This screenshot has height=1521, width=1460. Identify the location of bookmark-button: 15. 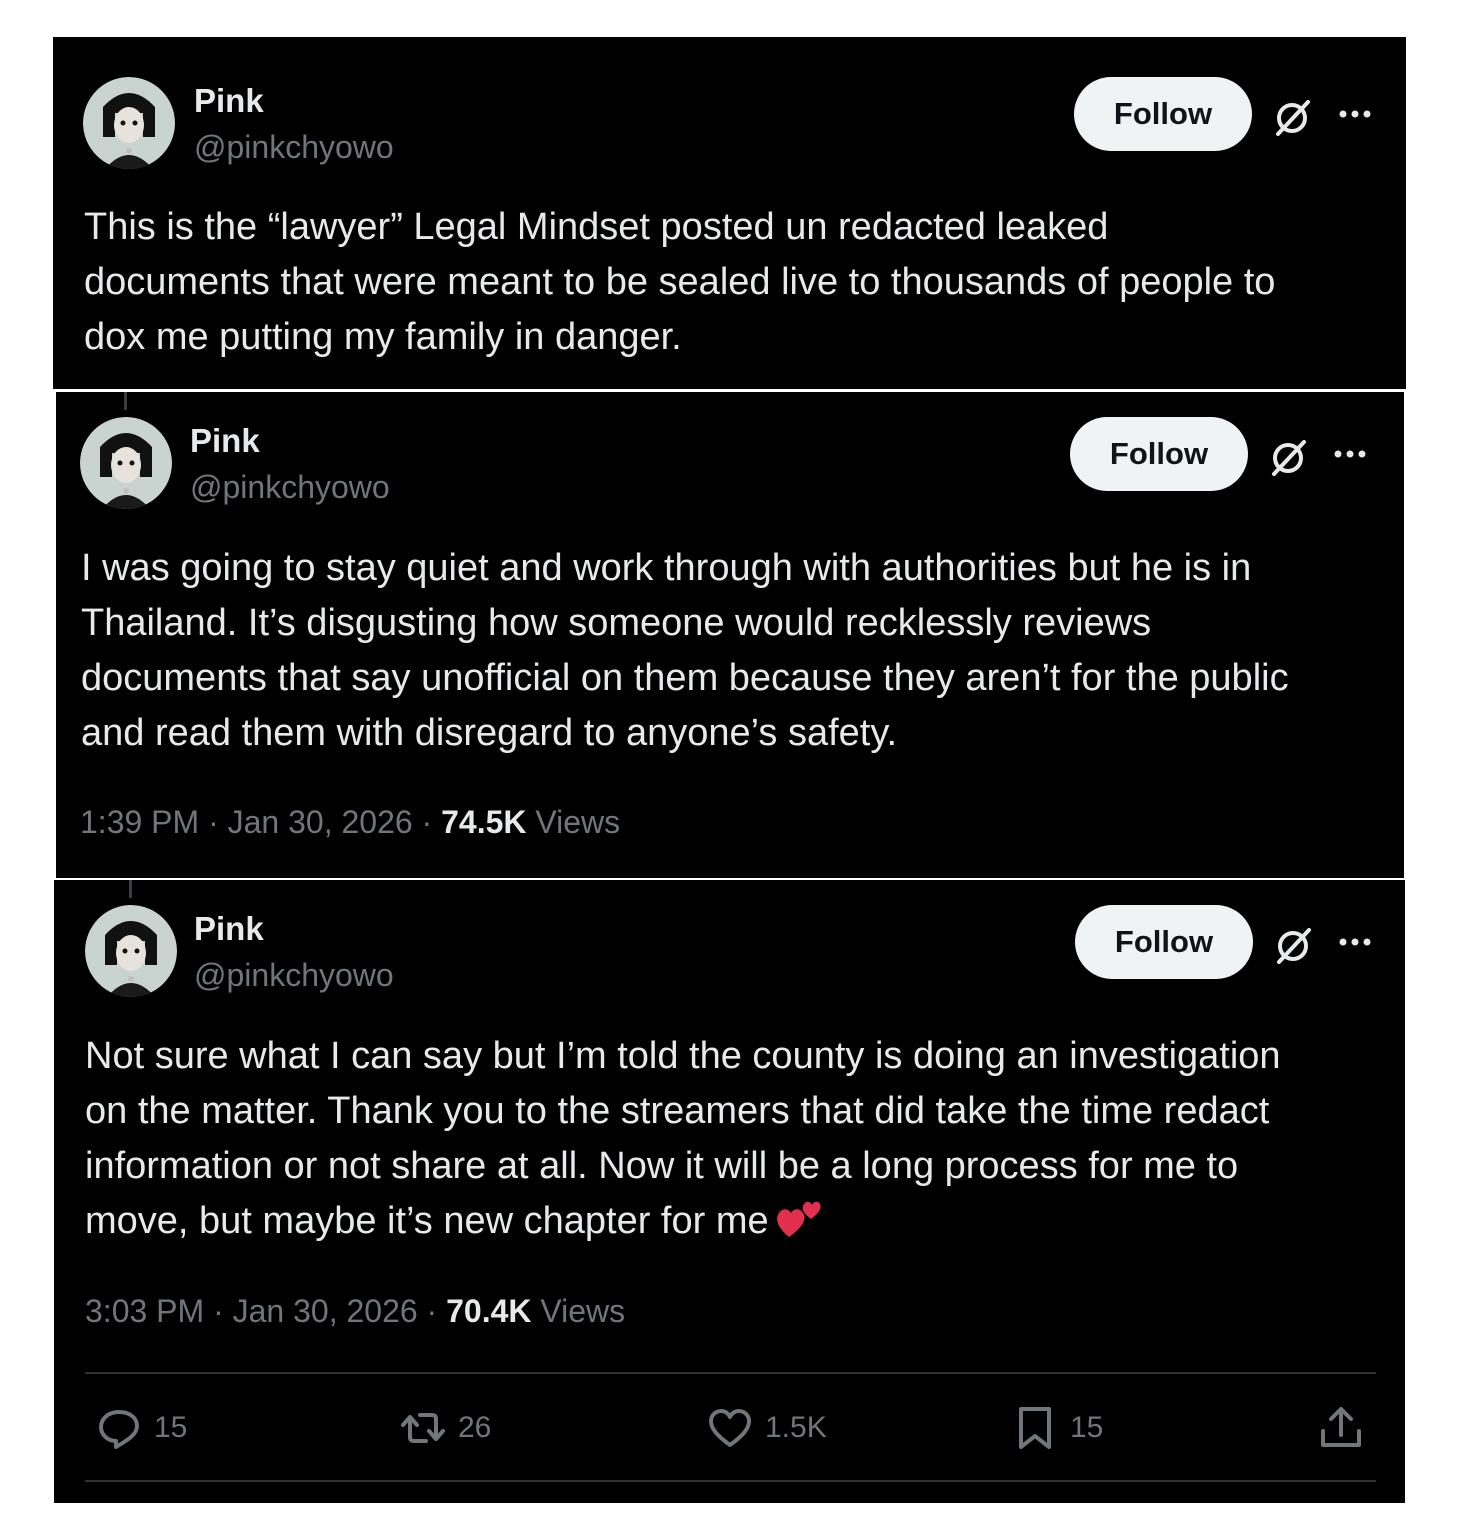
(1057, 1428).